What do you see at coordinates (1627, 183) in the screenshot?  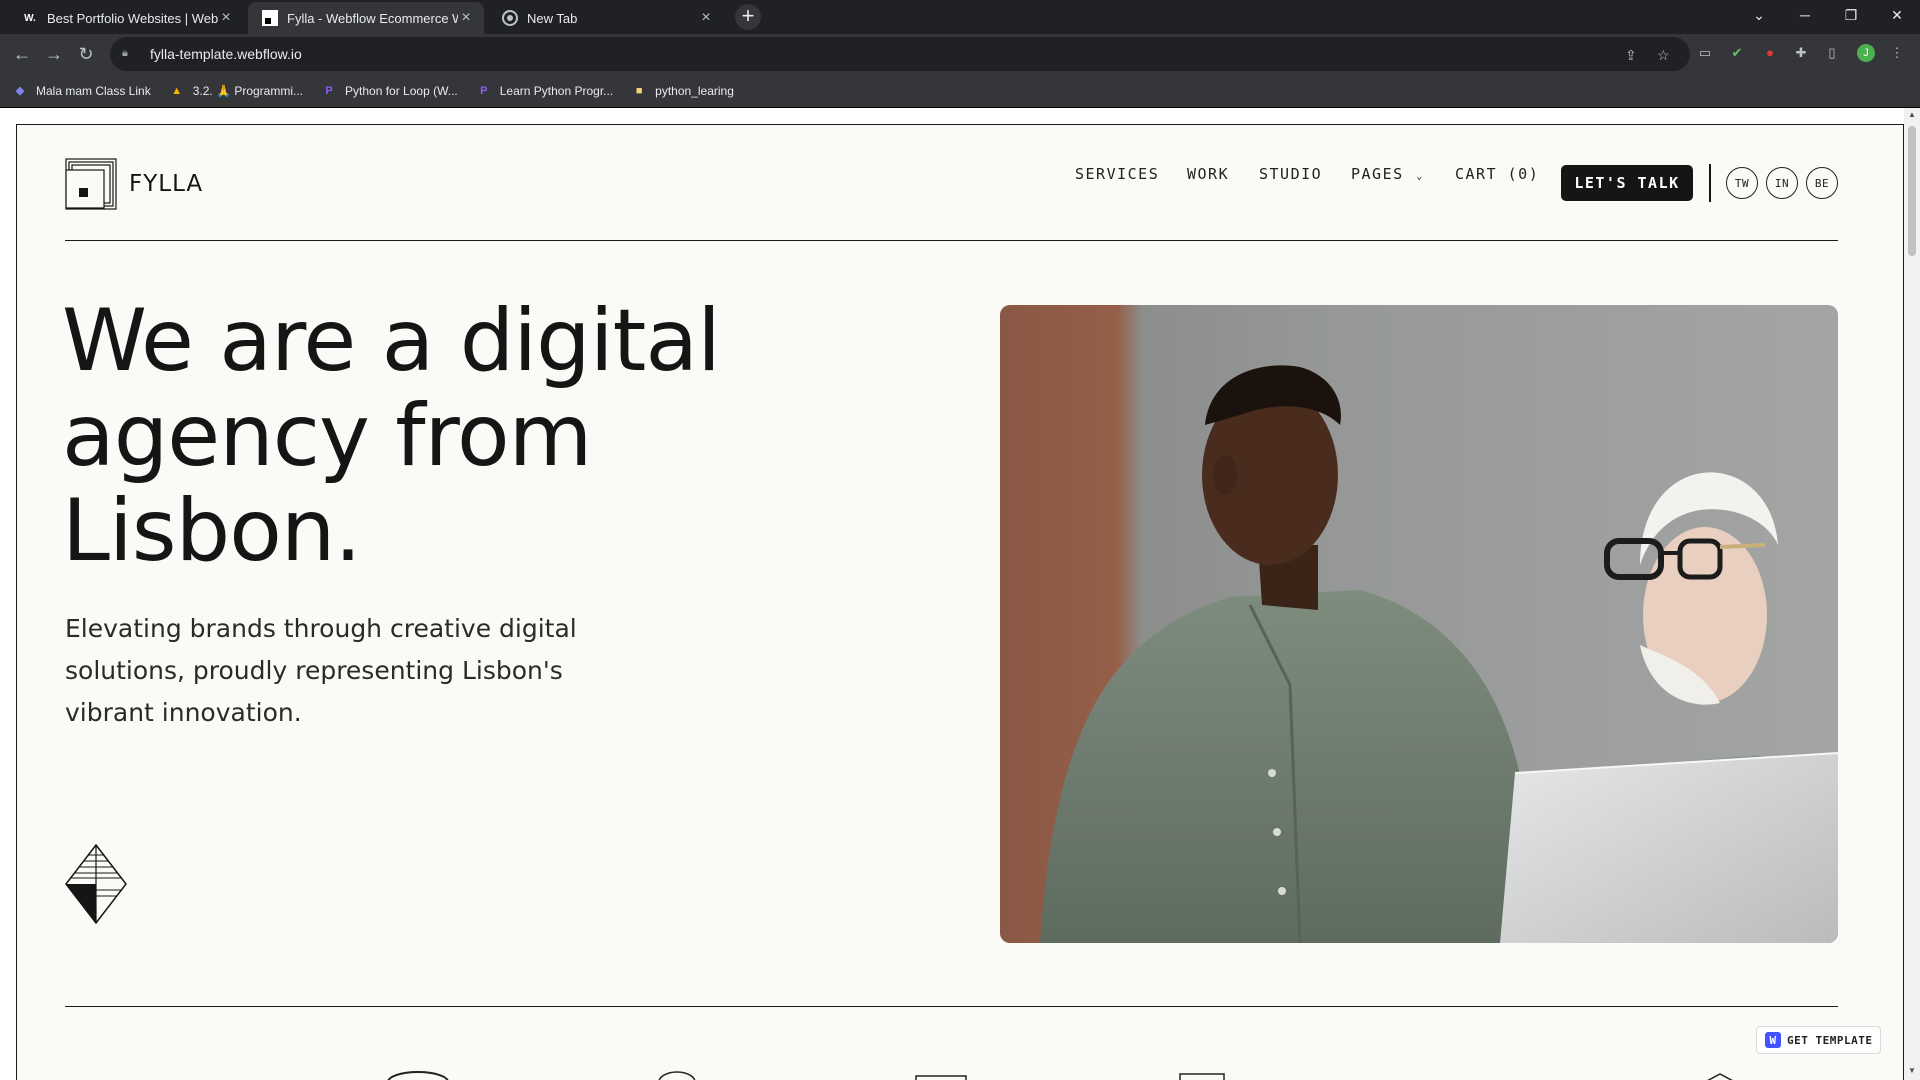 I see `lets-talk-button: LET'S TALK` at bounding box center [1627, 183].